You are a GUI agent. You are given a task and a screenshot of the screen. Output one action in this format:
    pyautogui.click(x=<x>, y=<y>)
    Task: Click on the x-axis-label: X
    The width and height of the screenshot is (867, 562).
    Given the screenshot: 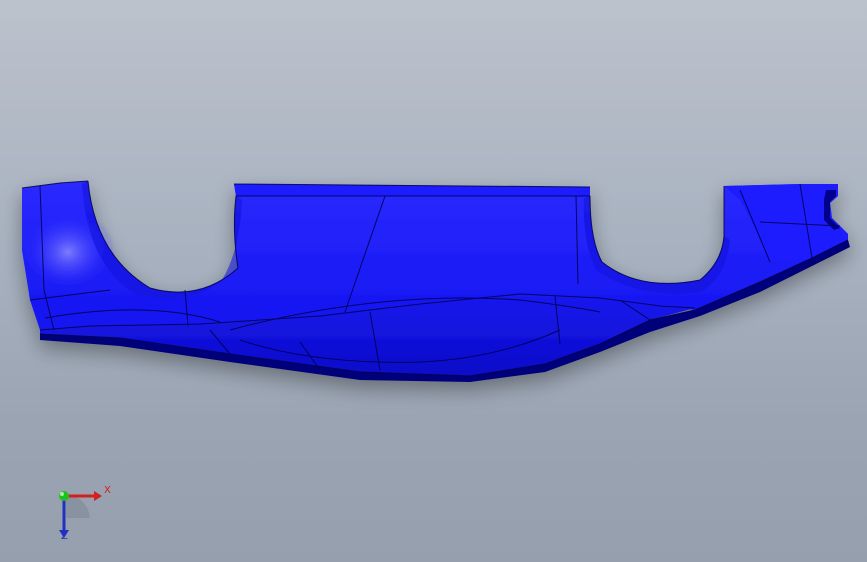 What is the action you would take?
    pyautogui.click(x=107, y=490)
    